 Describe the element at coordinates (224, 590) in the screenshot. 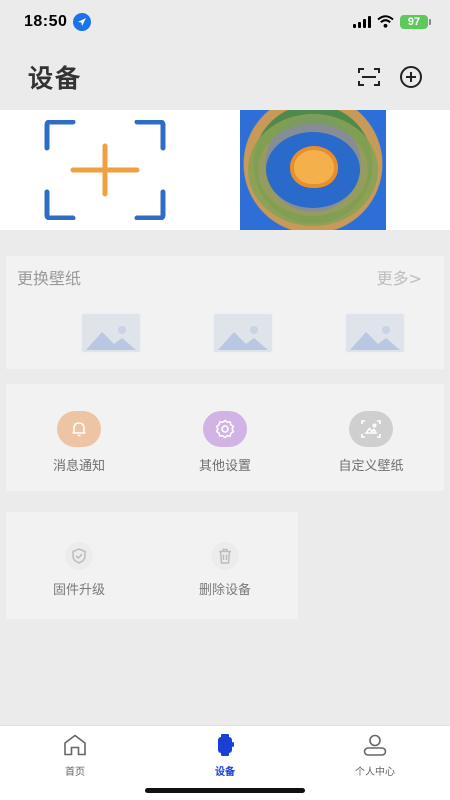

I see `device-action-label: 删除设备` at that location.